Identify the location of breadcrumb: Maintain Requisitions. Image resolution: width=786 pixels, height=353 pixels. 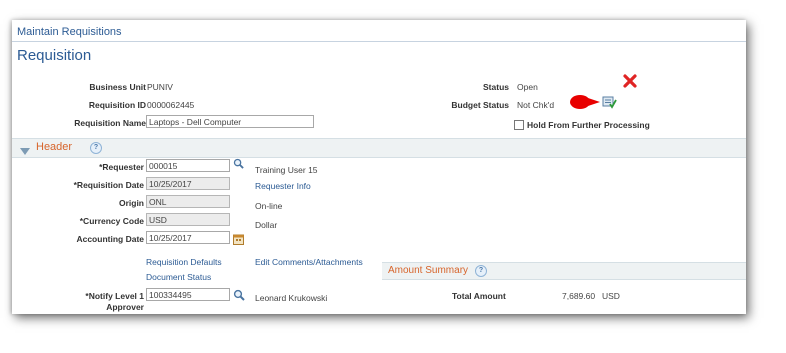
(69, 32).